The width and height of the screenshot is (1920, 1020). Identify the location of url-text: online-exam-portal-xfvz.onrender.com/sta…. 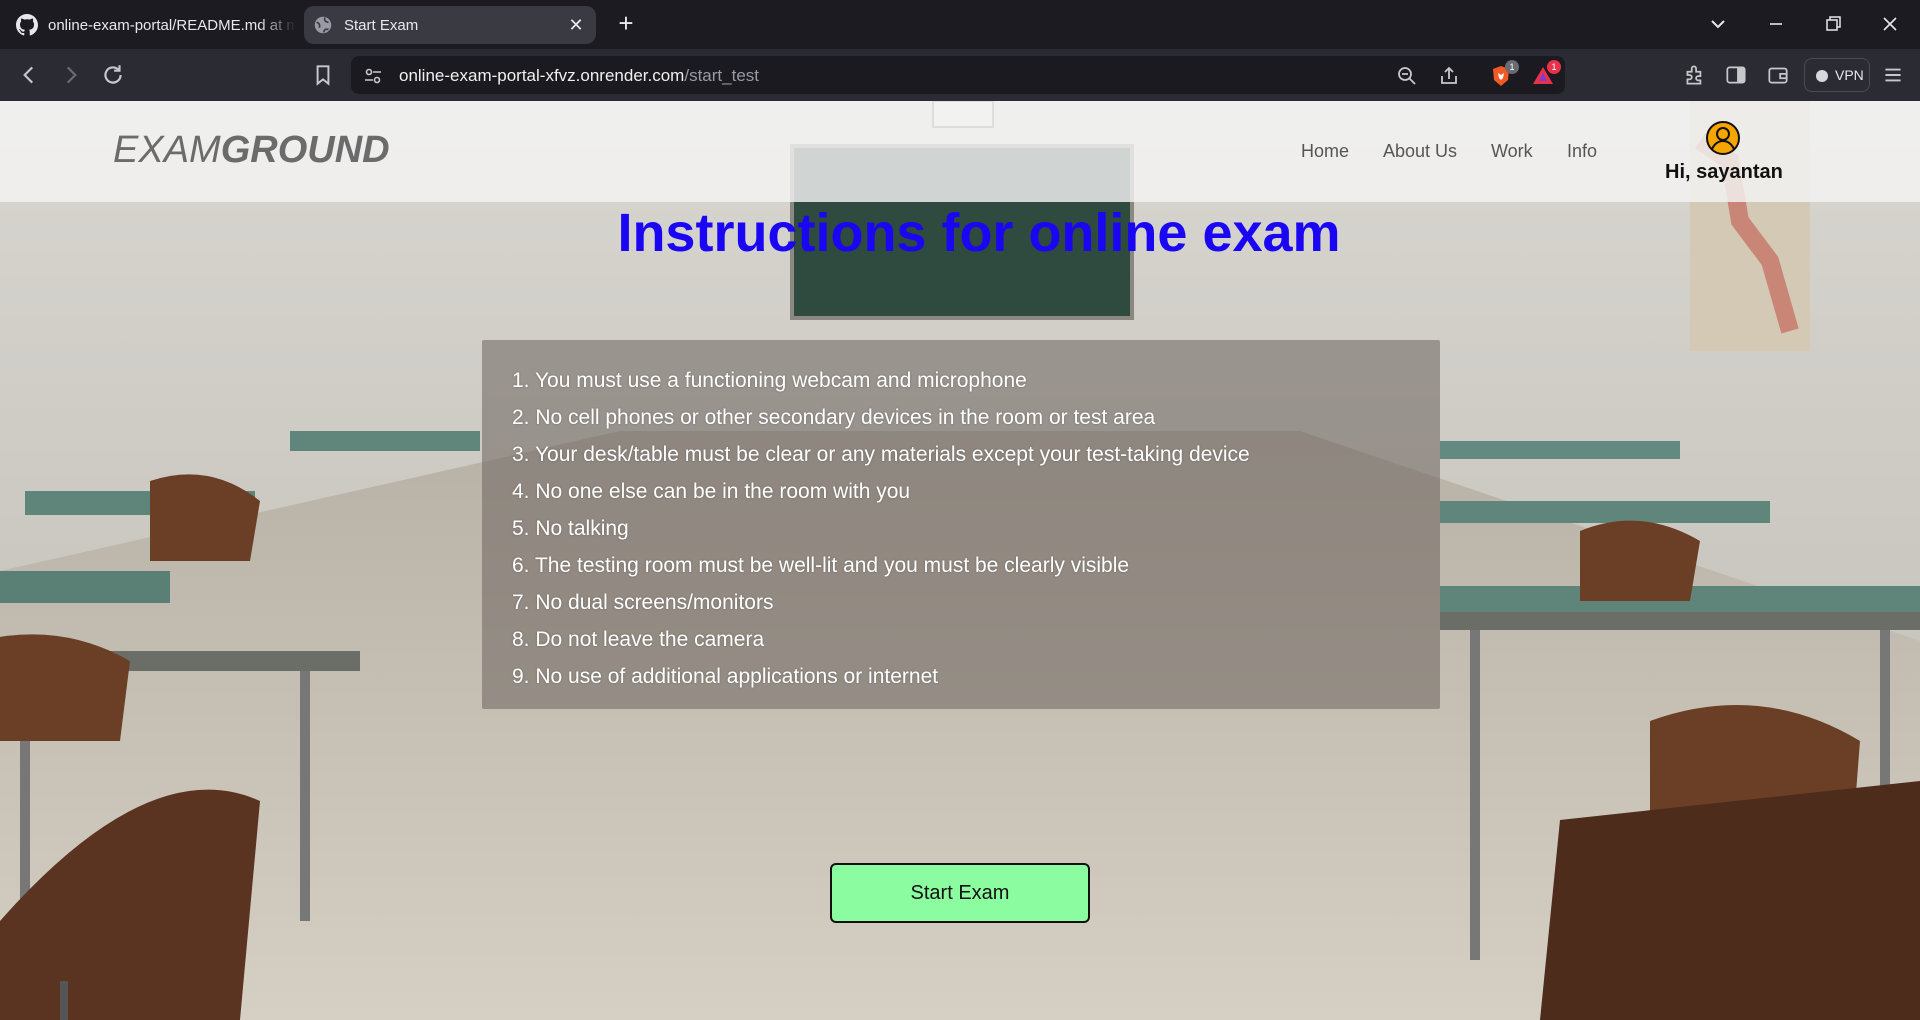
(579, 76).